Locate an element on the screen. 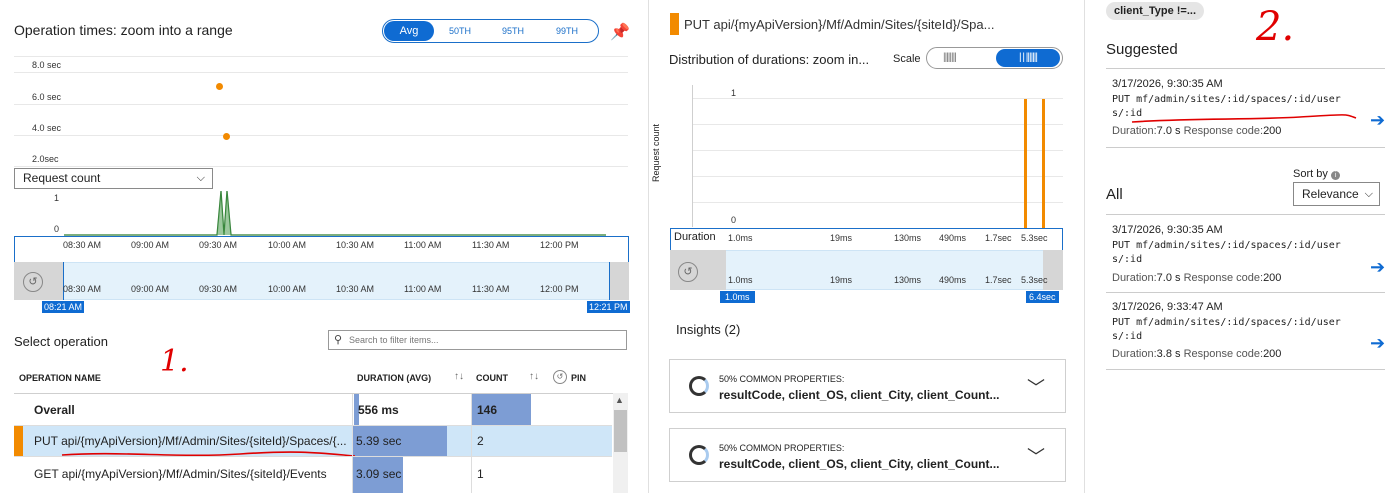 This screenshot has width=1390, height=493. time-axis is located at coordinates (321, 249).